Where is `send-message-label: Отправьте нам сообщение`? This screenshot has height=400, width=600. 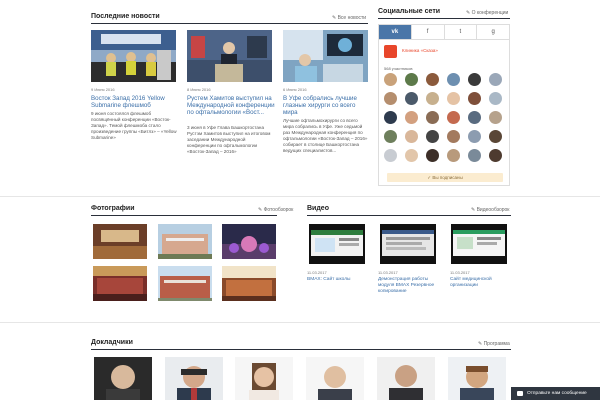
send-message-label: Отправьте нам сообщение is located at coordinates (557, 393).